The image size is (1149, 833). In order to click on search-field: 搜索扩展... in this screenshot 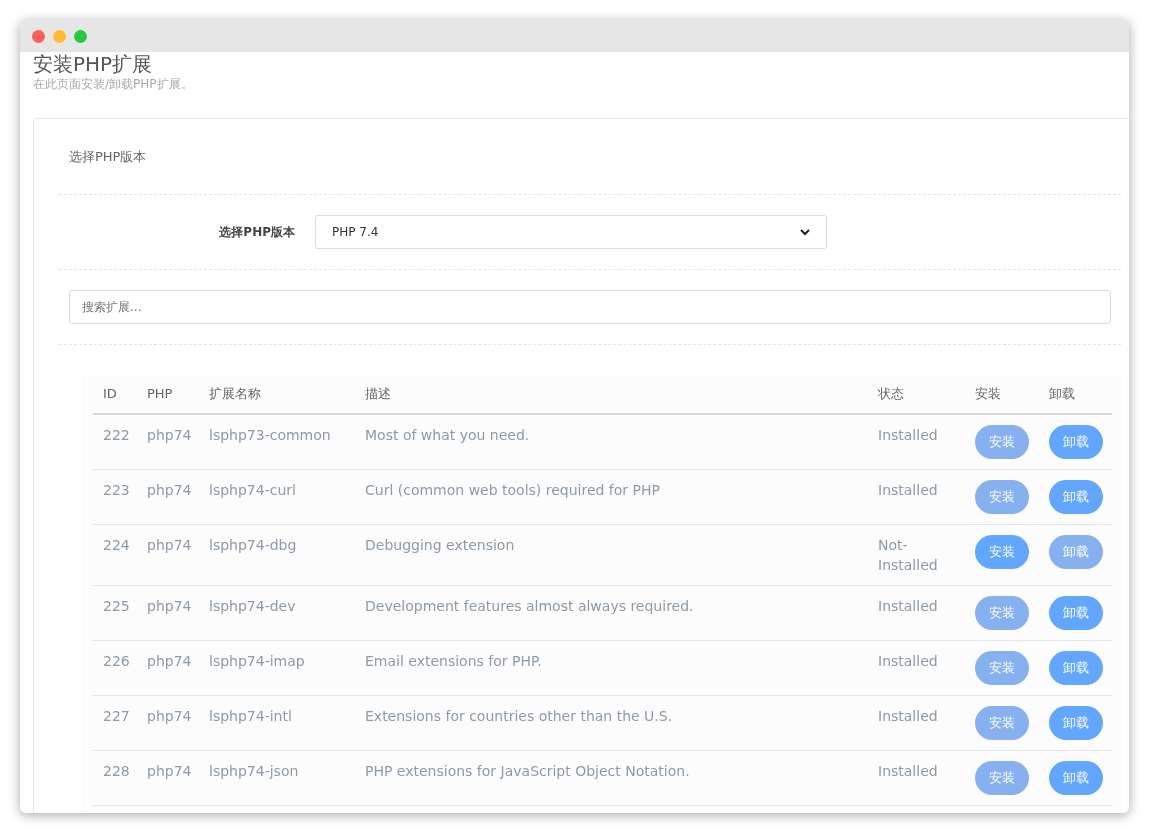, I will do `click(590, 307)`.